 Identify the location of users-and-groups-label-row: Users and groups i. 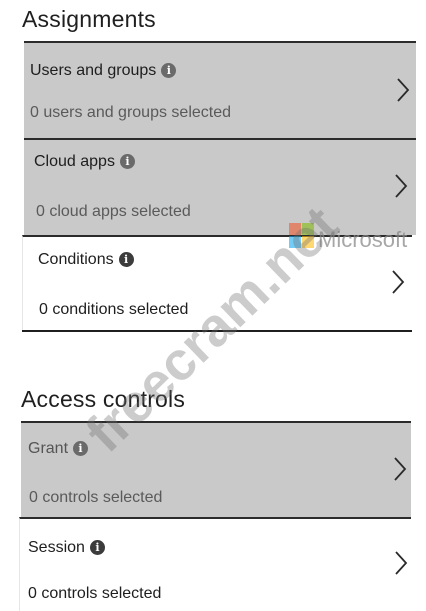
(103, 71).